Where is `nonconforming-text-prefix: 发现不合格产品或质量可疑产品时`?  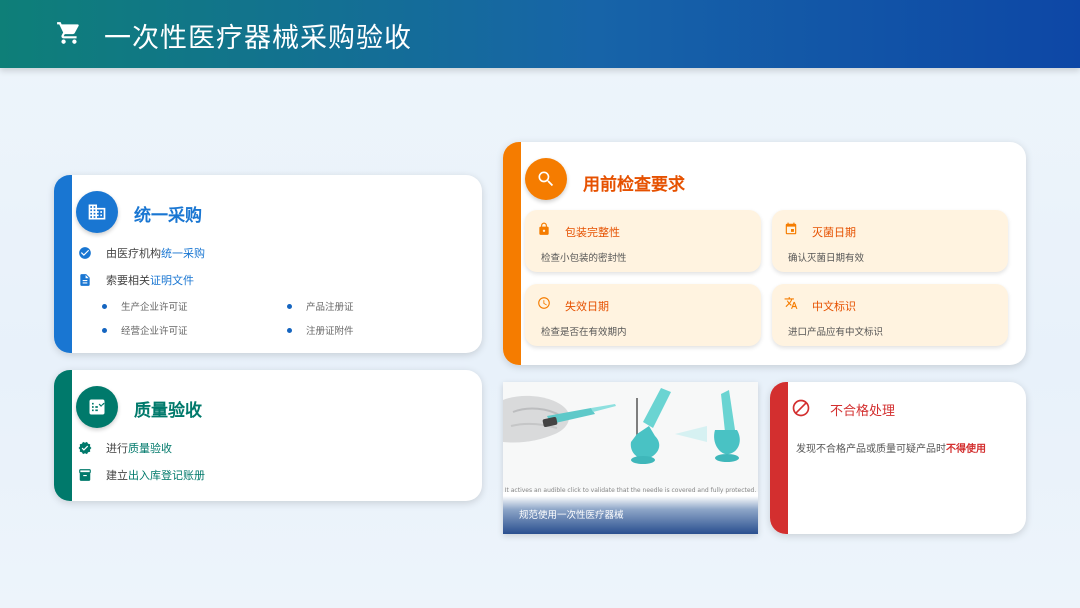
nonconforming-text-prefix: 发现不合格产品或质量可疑产品时 is located at coordinates (871, 449).